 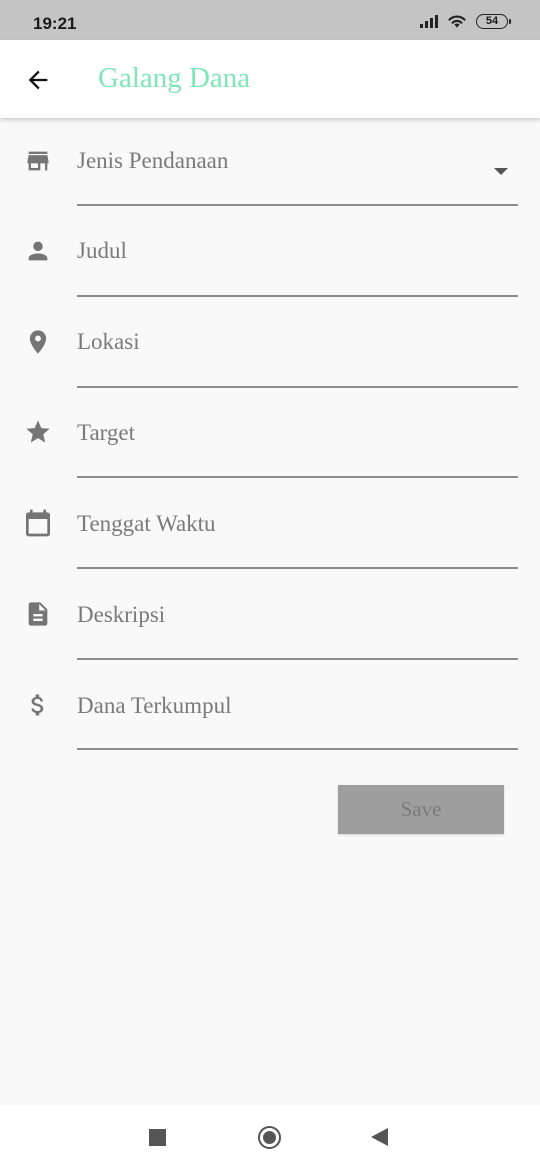 I want to click on field-label: Target, so click(x=106, y=432).